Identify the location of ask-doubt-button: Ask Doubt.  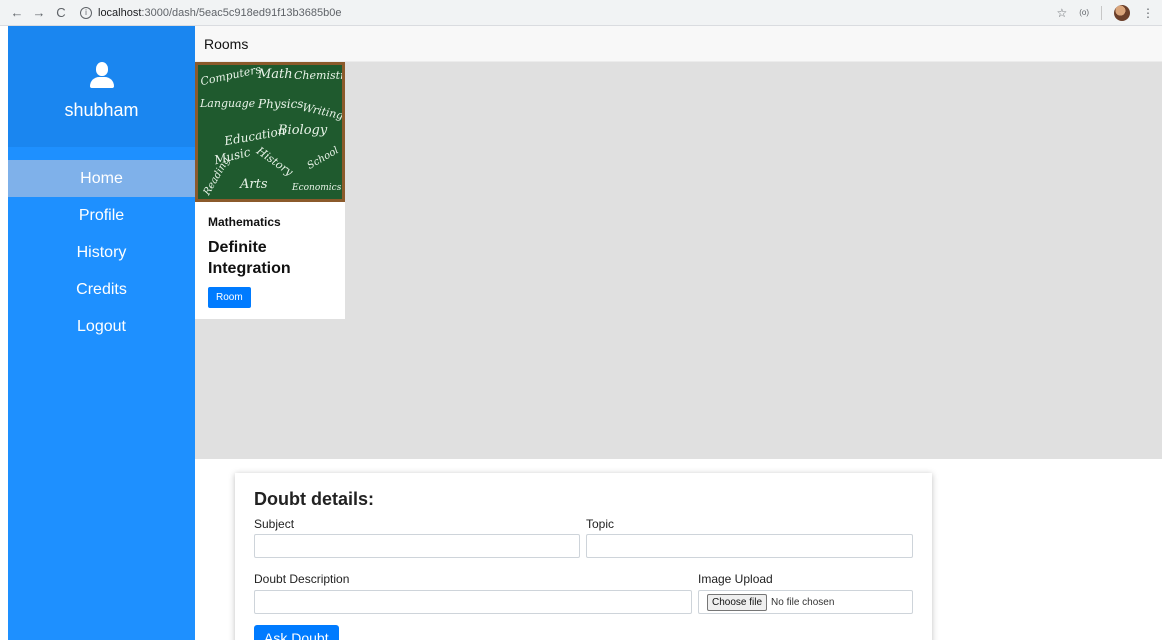
(296, 632).